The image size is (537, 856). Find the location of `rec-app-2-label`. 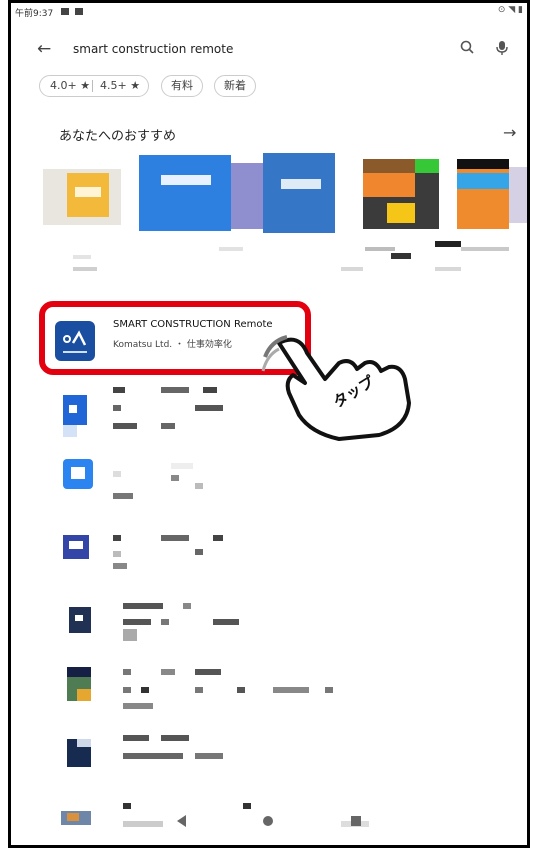

rec-app-2-label is located at coordinates (231, 249).